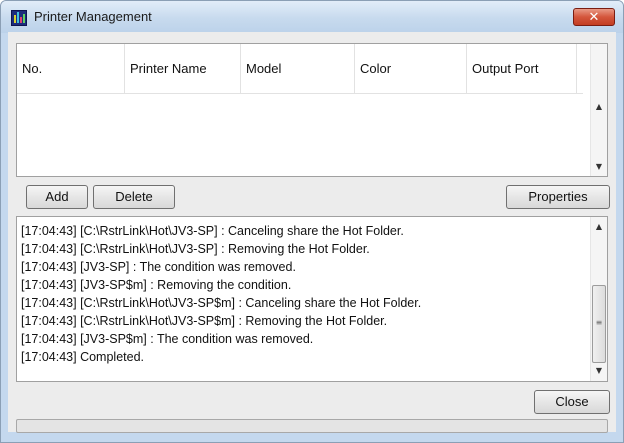 The height and width of the screenshot is (443, 624). I want to click on delete-button: Delete, so click(134, 197).